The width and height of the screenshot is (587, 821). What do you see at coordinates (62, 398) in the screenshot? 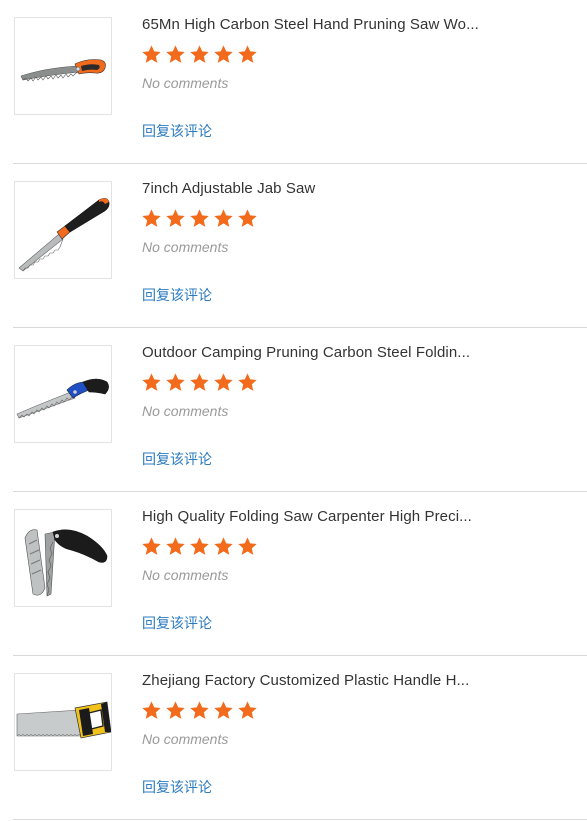
I see `camping-saw-image` at bounding box center [62, 398].